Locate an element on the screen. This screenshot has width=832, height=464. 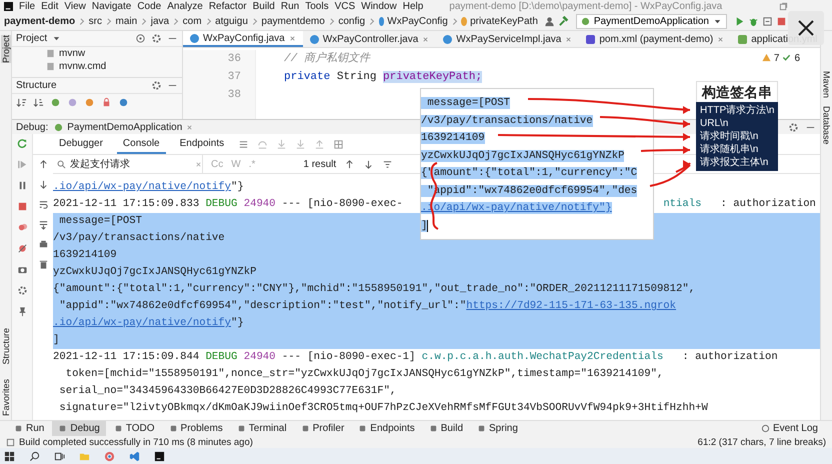
settings-icon is located at coordinates (22, 290).